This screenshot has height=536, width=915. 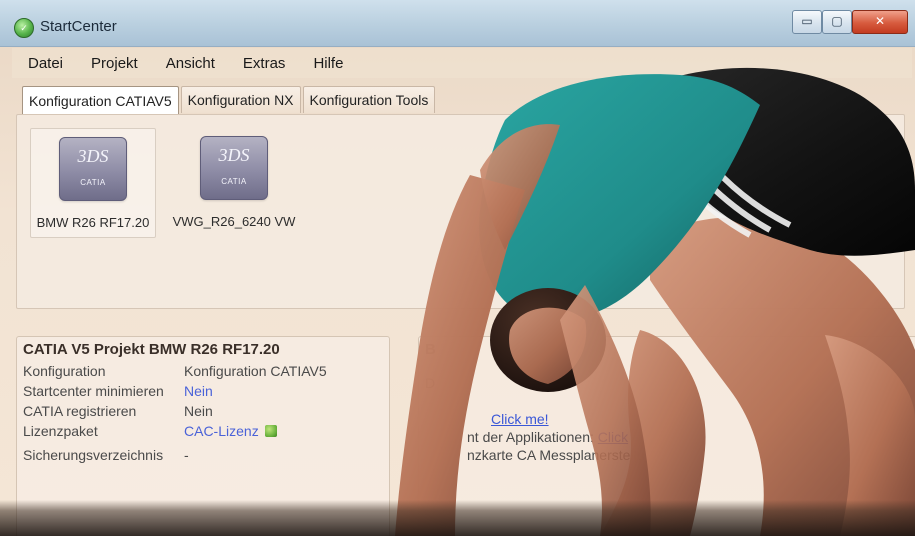 I want to click on details-value: Nein, so click(x=198, y=411).